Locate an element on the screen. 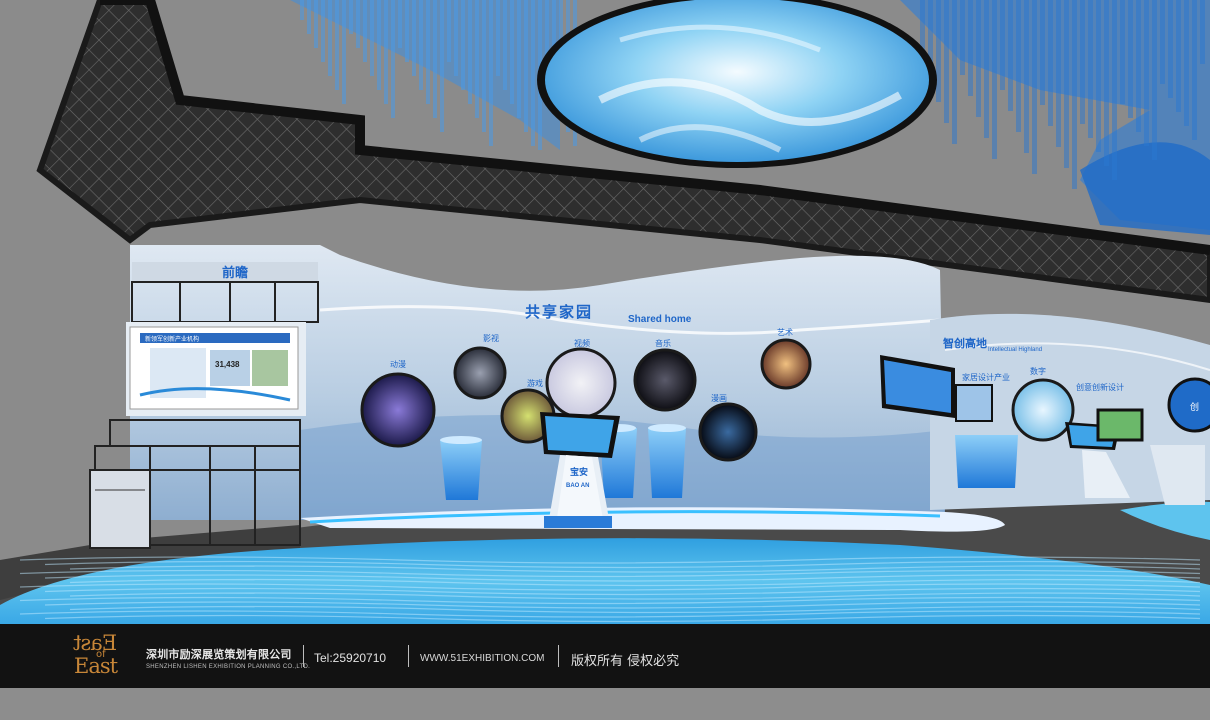 The height and width of the screenshot is (720, 1210). zone-main-title: 共享家园 is located at coordinates (559, 312).